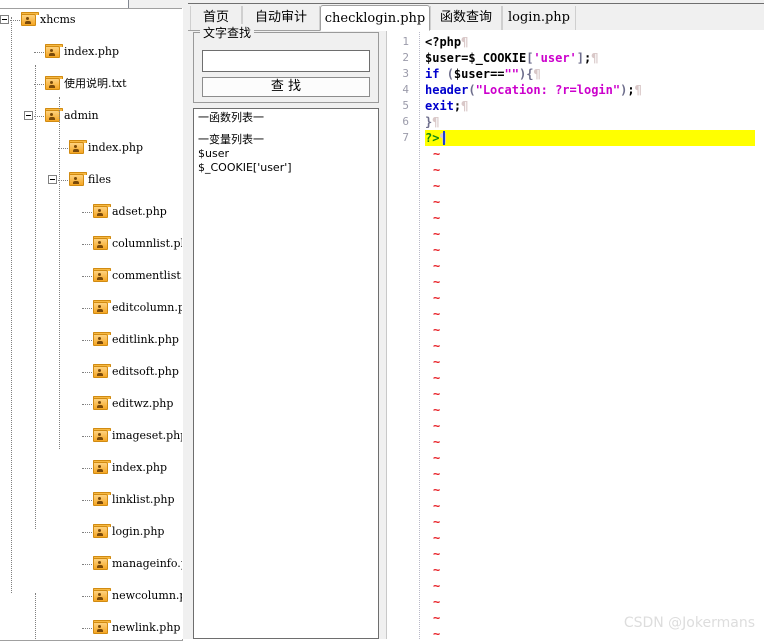 This screenshot has height=641, width=764. What do you see at coordinates (91, 596) in the screenshot?
I see `tree-node: newcolumn.php` at bounding box center [91, 596].